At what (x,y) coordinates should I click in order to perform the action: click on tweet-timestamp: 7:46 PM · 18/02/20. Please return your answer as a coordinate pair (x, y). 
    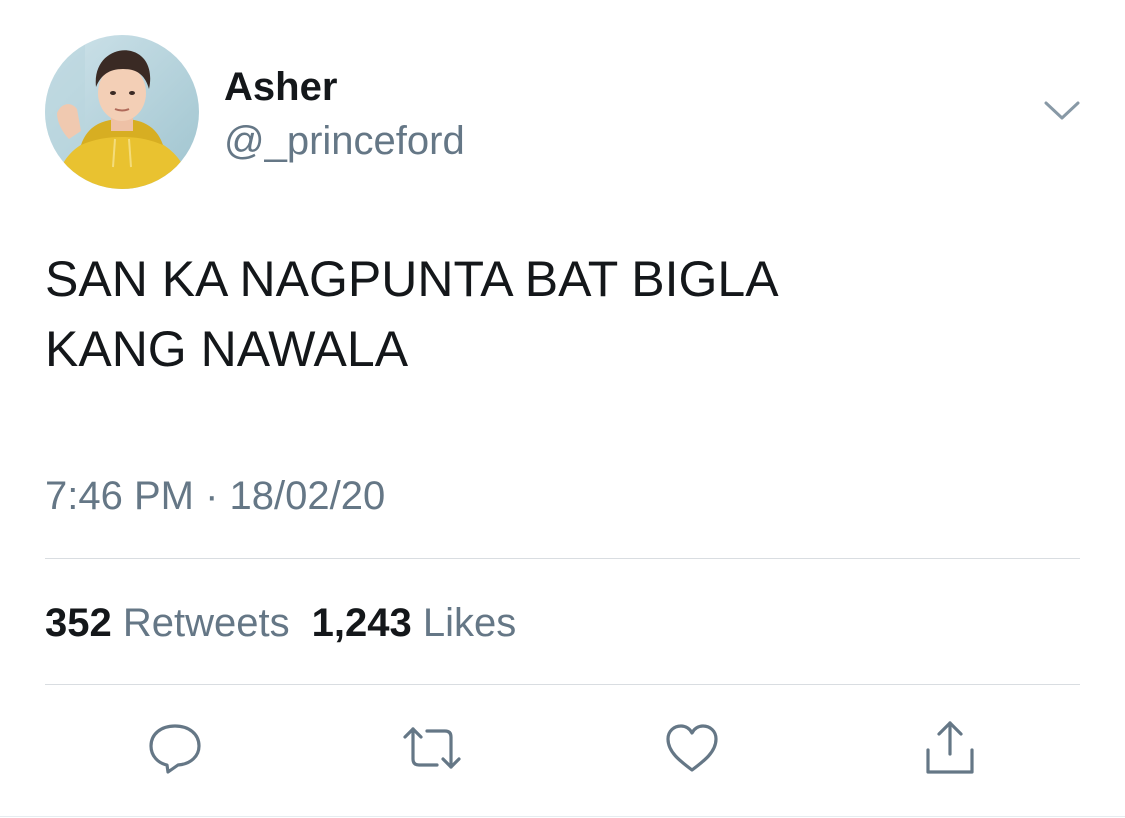
    Looking at the image, I should click on (215, 496).